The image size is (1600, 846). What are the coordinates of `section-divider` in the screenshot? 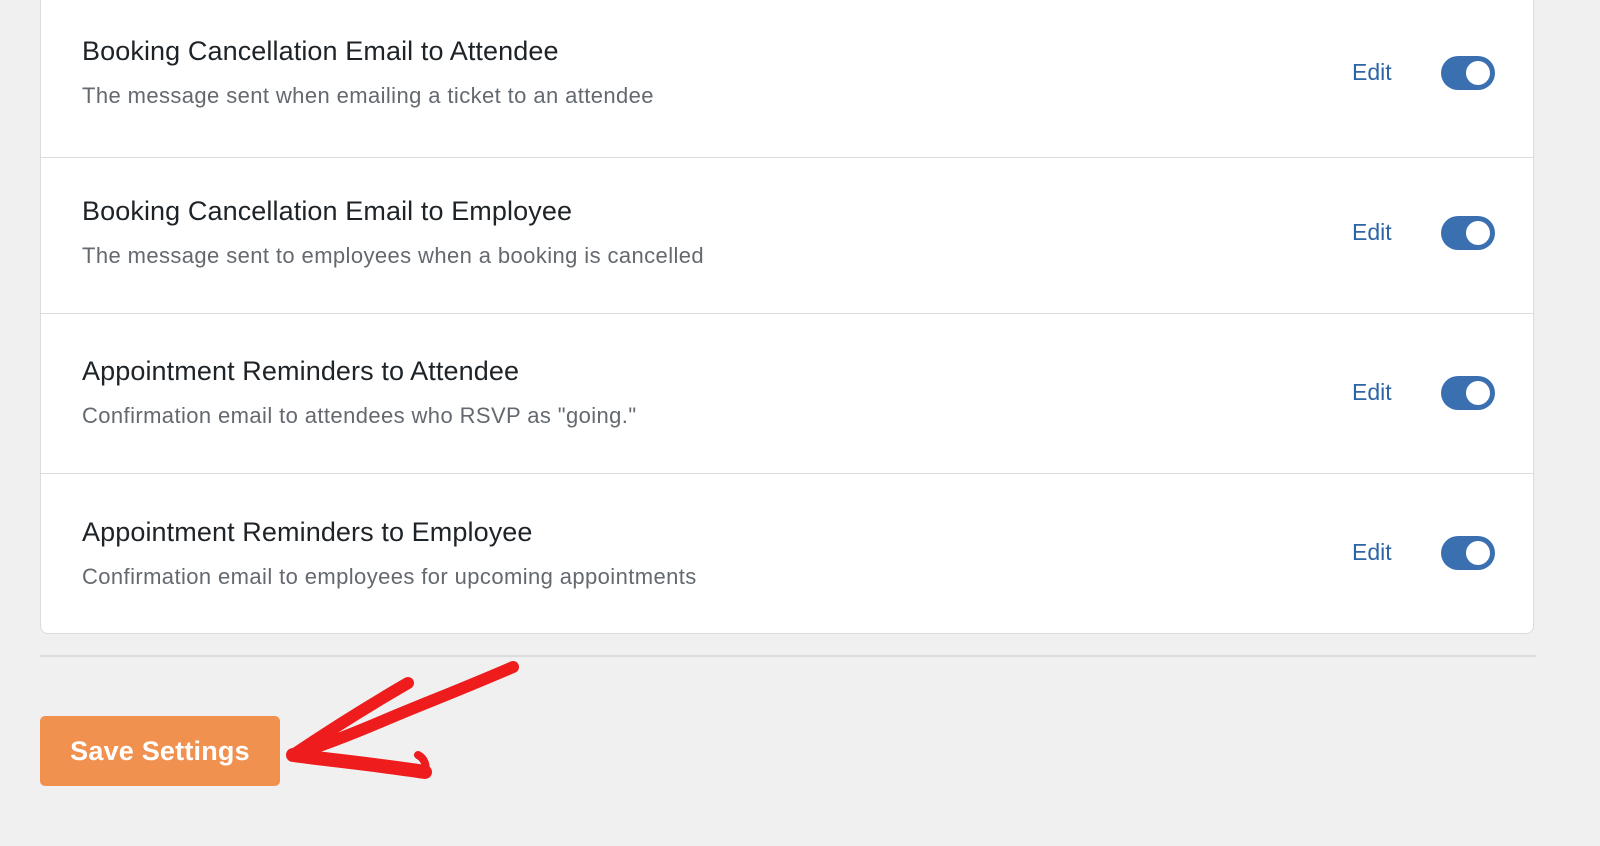 It's located at (788, 656).